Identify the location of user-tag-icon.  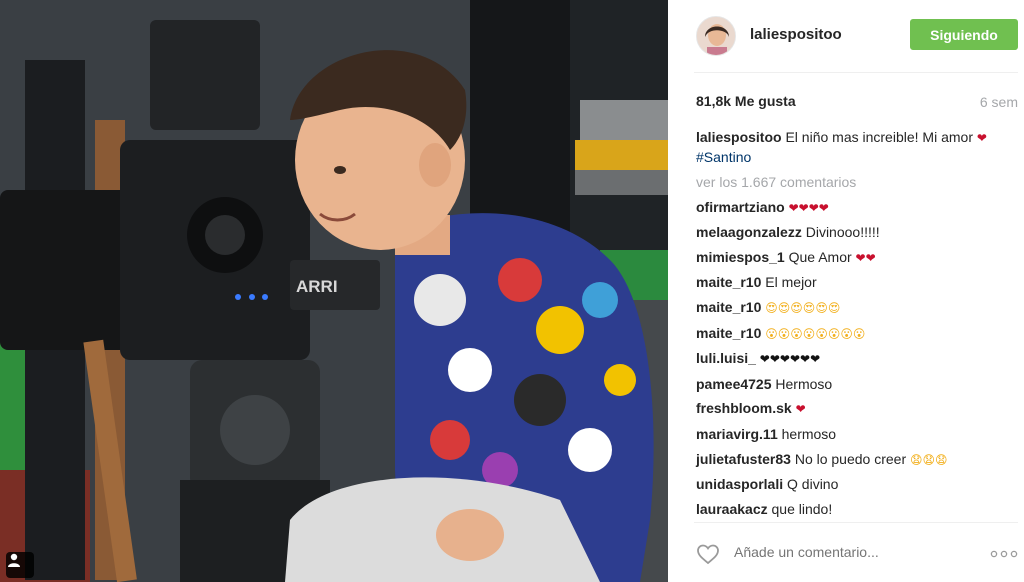
(20, 565).